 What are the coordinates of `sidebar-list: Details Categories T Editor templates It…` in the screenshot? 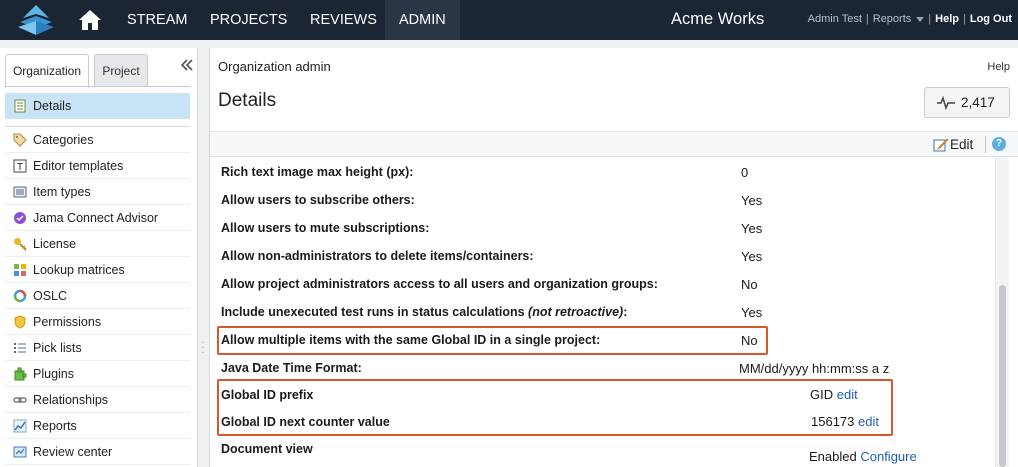 It's located at (97, 279).